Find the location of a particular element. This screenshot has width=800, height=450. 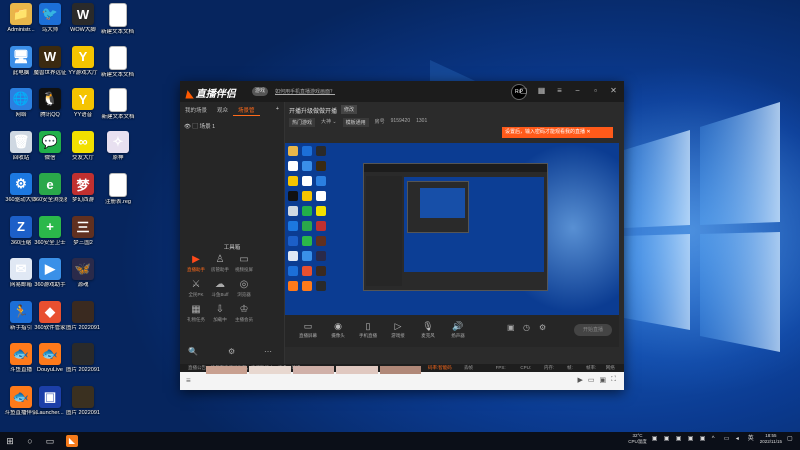

douyu-taskbar-icon: ◣ is located at coordinates (72, 441).